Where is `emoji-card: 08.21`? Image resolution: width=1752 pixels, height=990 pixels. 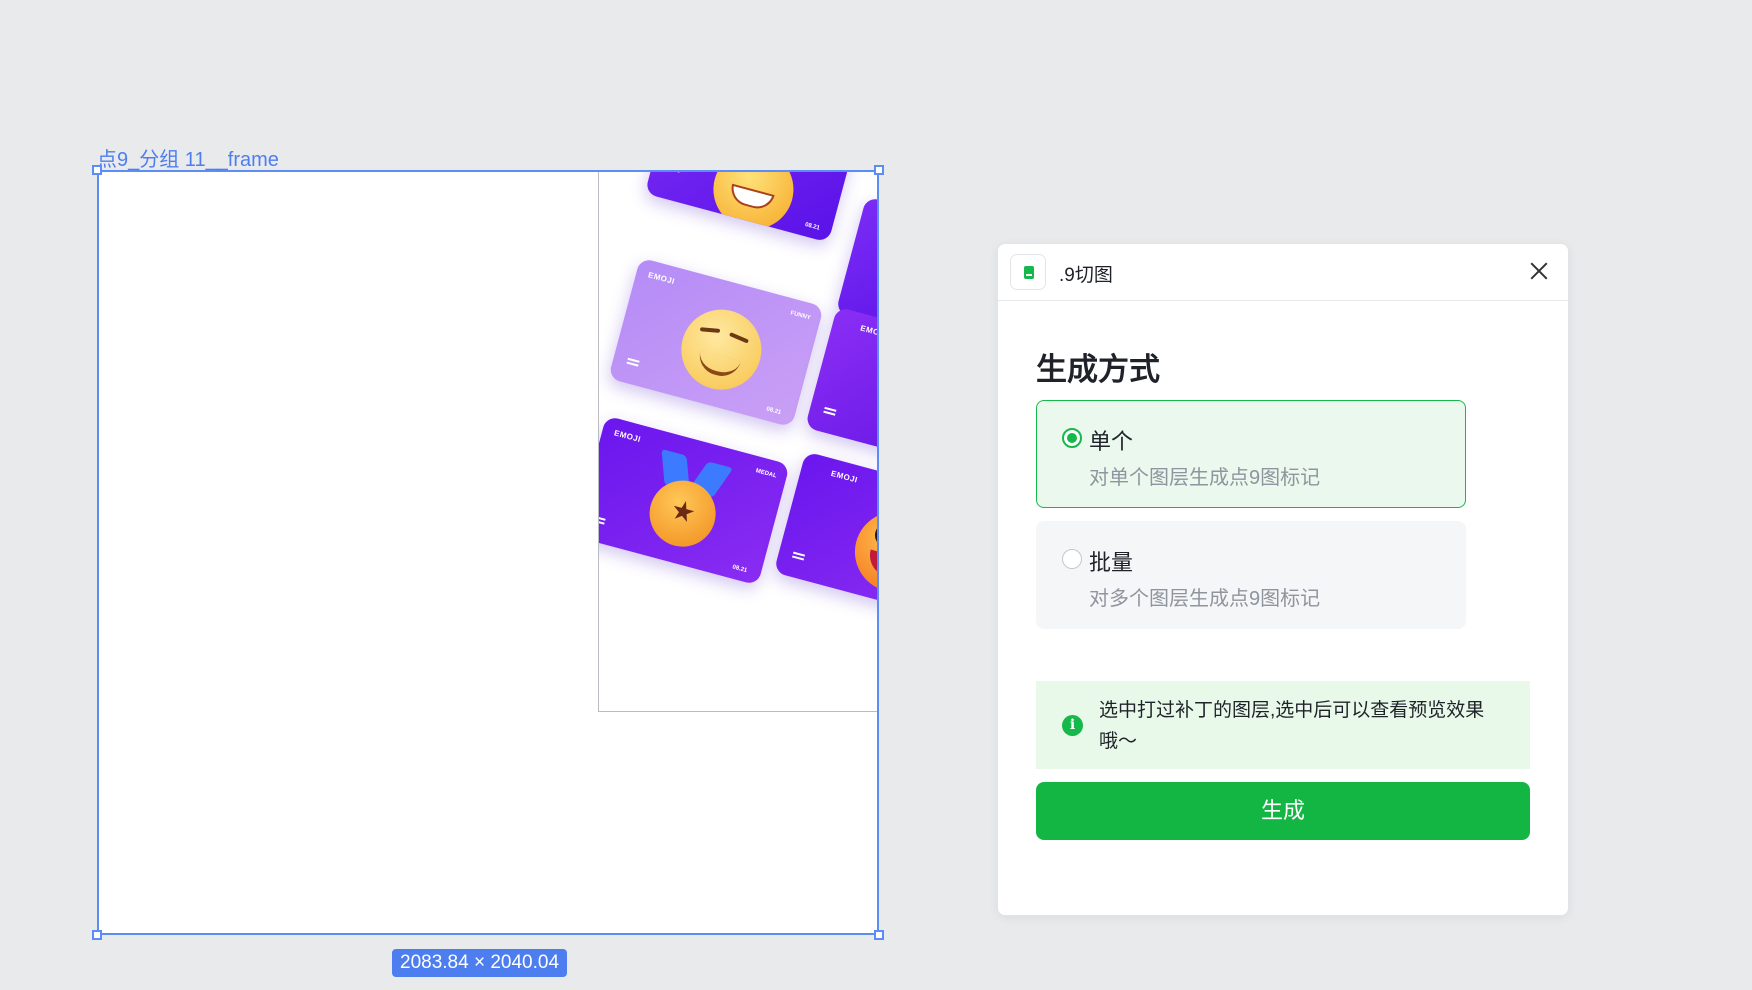 emoji-card: 08.21 is located at coordinates (752, 207).